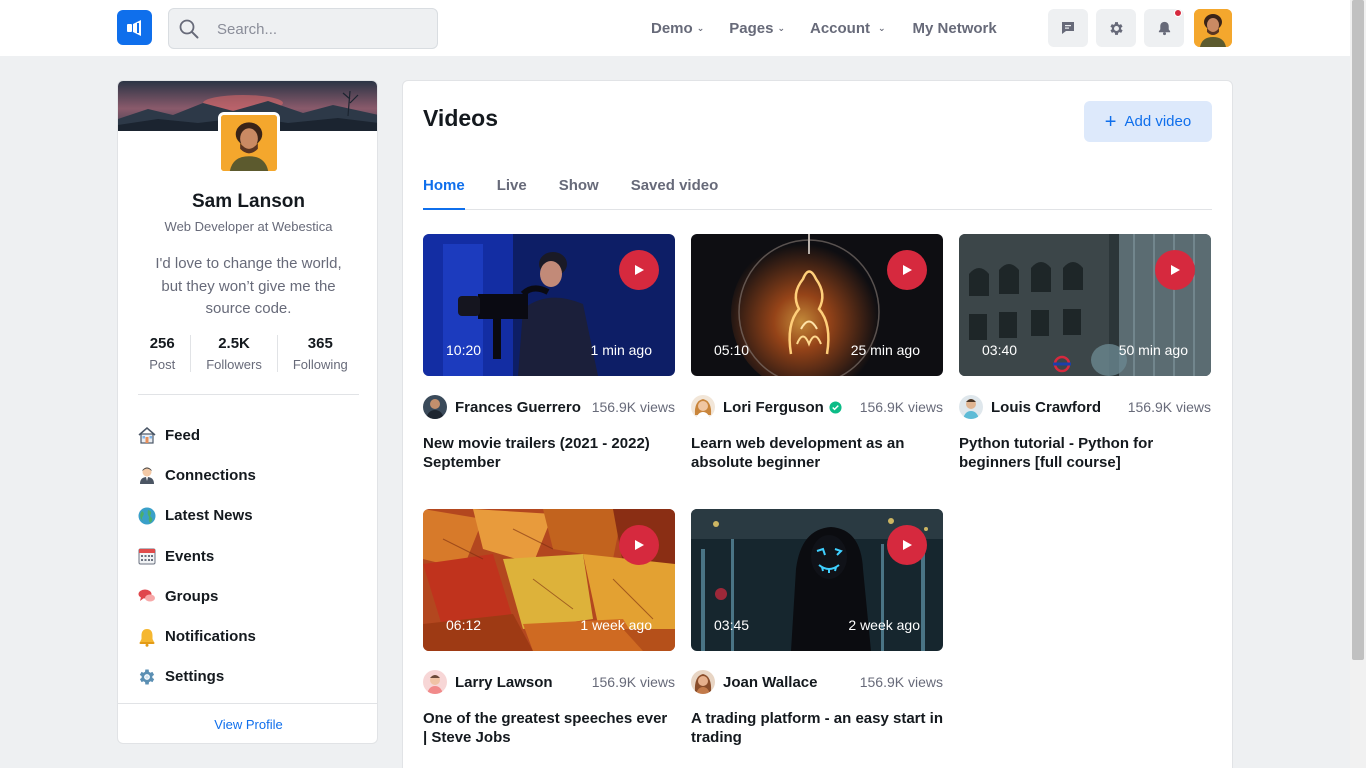 This screenshot has width=1366, height=768. Describe the element at coordinates (518, 407) in the screenshot. I see `author-name: Frances Guerrero` at that location.